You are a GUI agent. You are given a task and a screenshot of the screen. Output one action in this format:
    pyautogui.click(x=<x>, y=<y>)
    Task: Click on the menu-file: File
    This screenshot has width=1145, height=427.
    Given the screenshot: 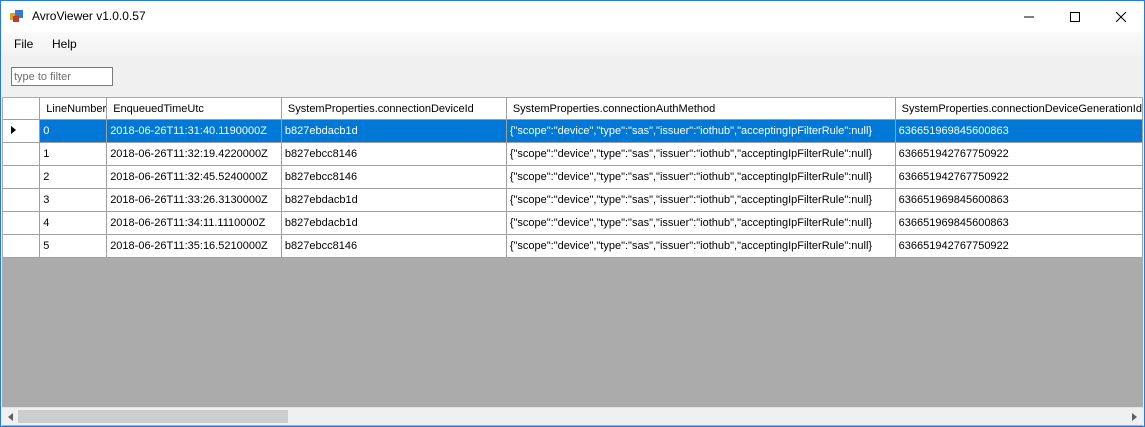 What is the action you would take?
    pyautogui.click(x=23, y=44)
    